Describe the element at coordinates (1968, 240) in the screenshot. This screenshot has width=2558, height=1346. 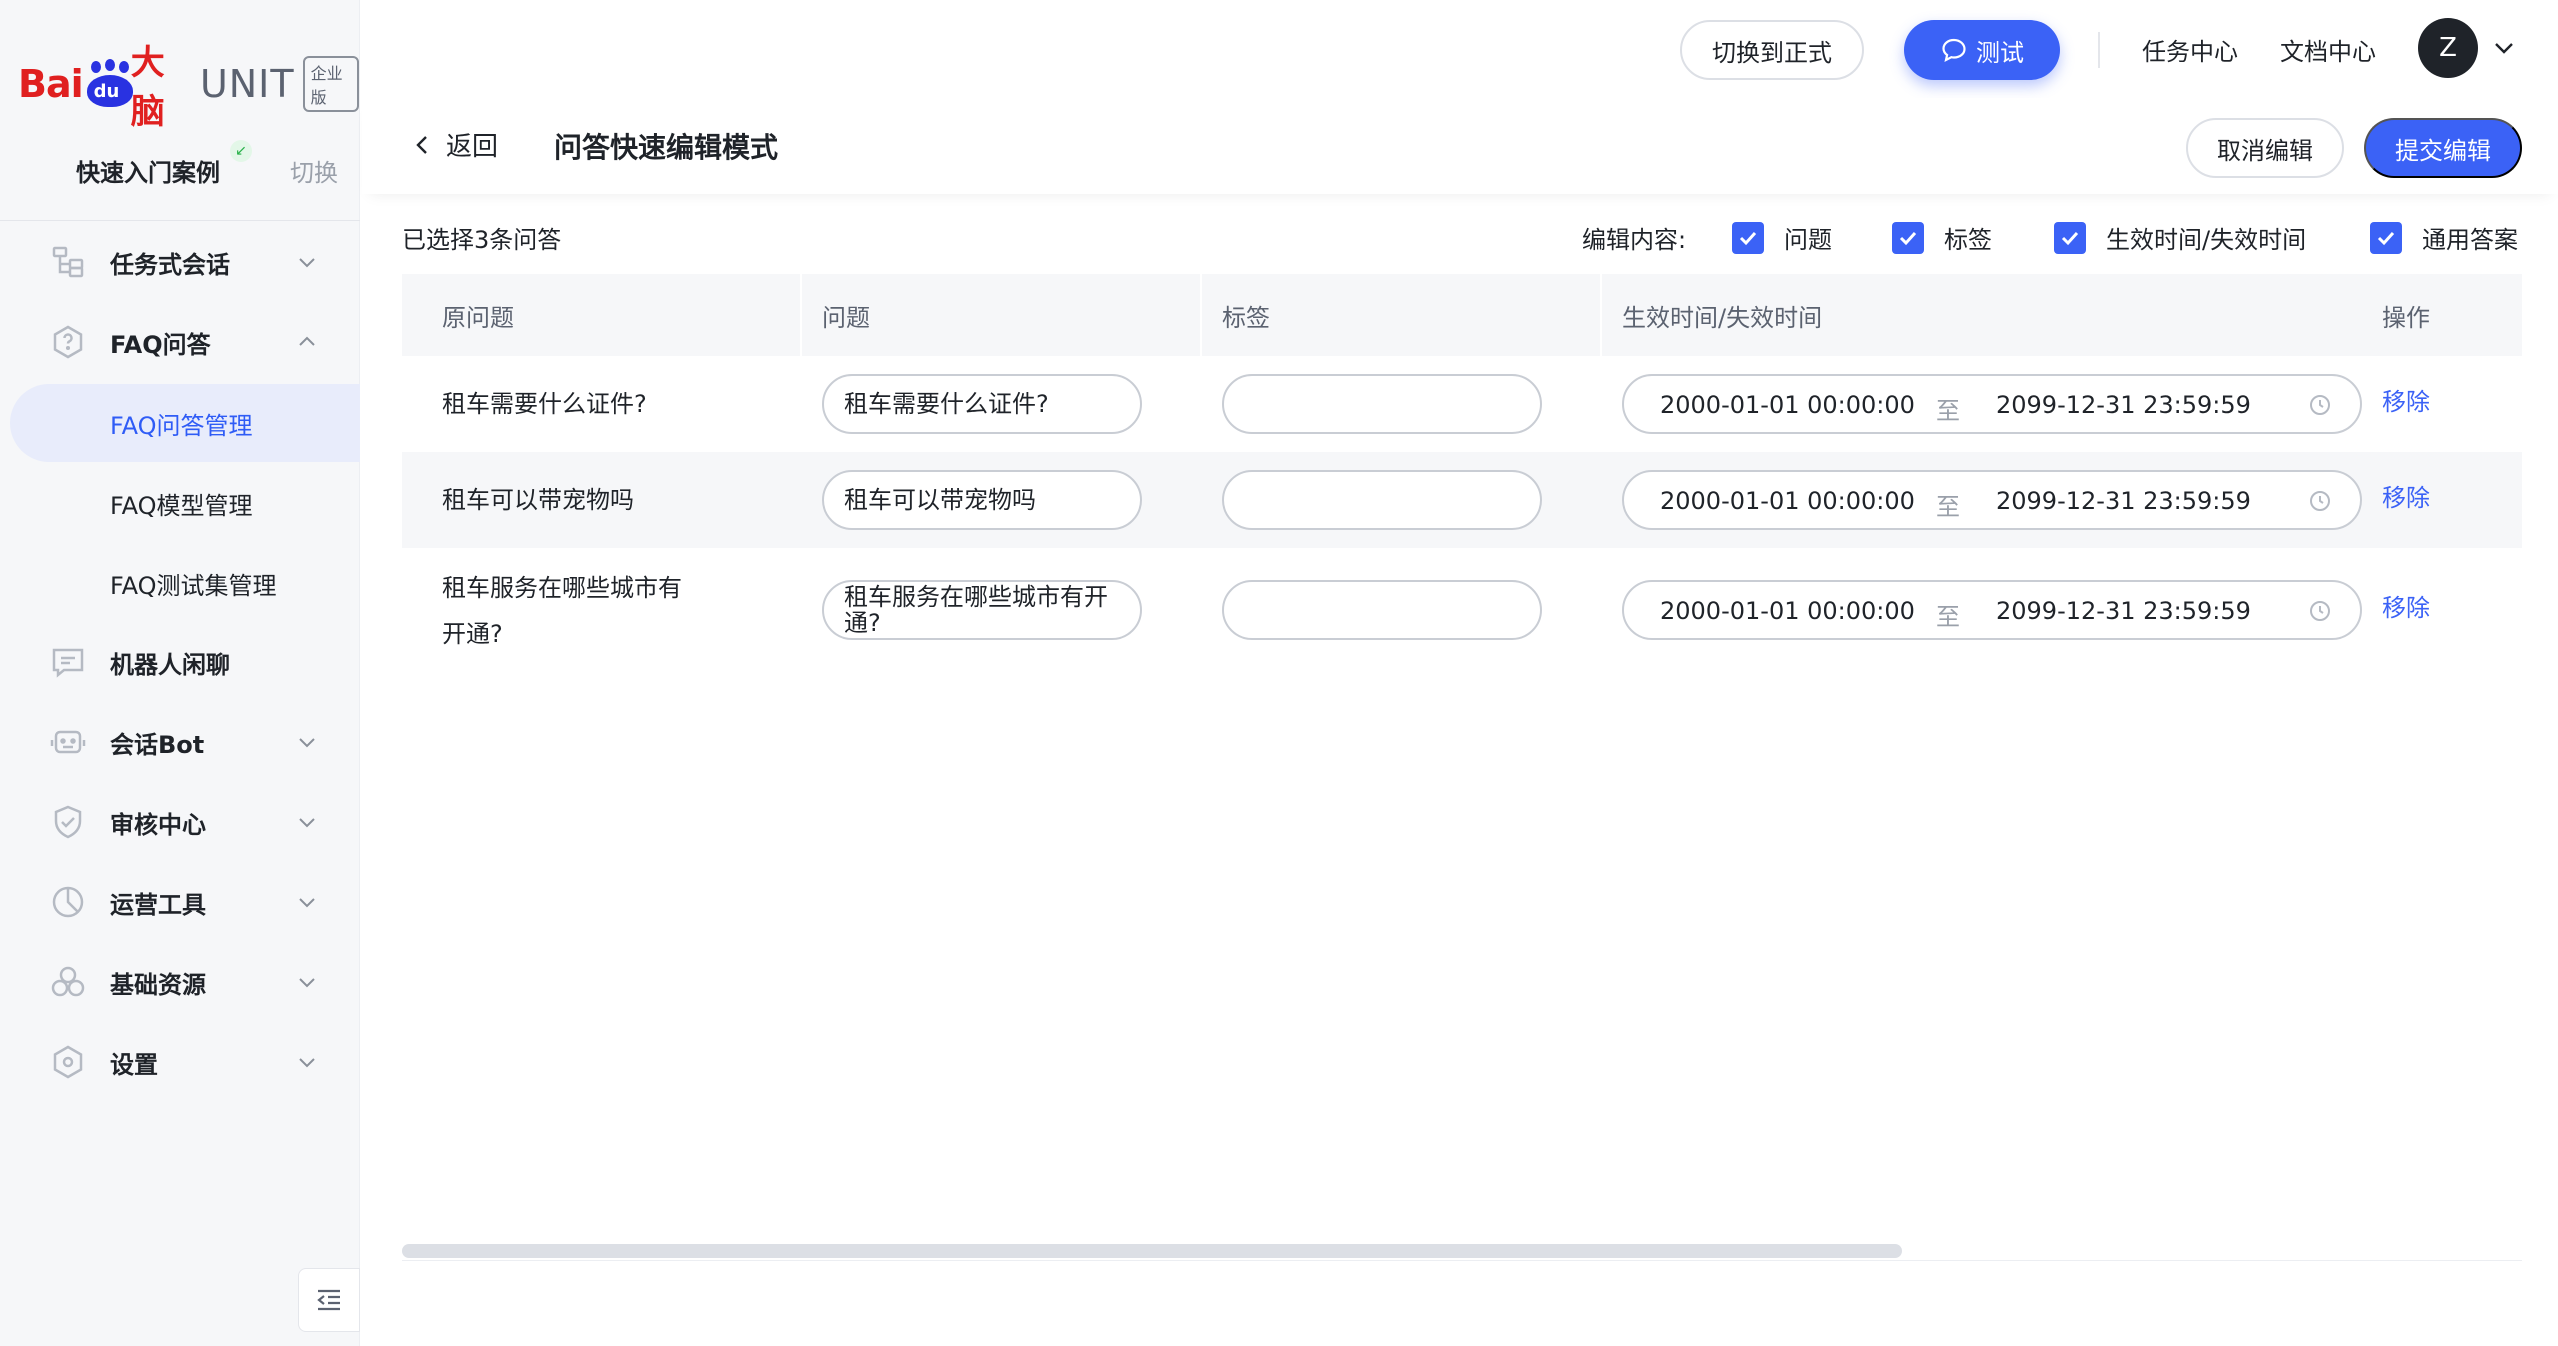
I see `checkbox-label: 标签` at that location.